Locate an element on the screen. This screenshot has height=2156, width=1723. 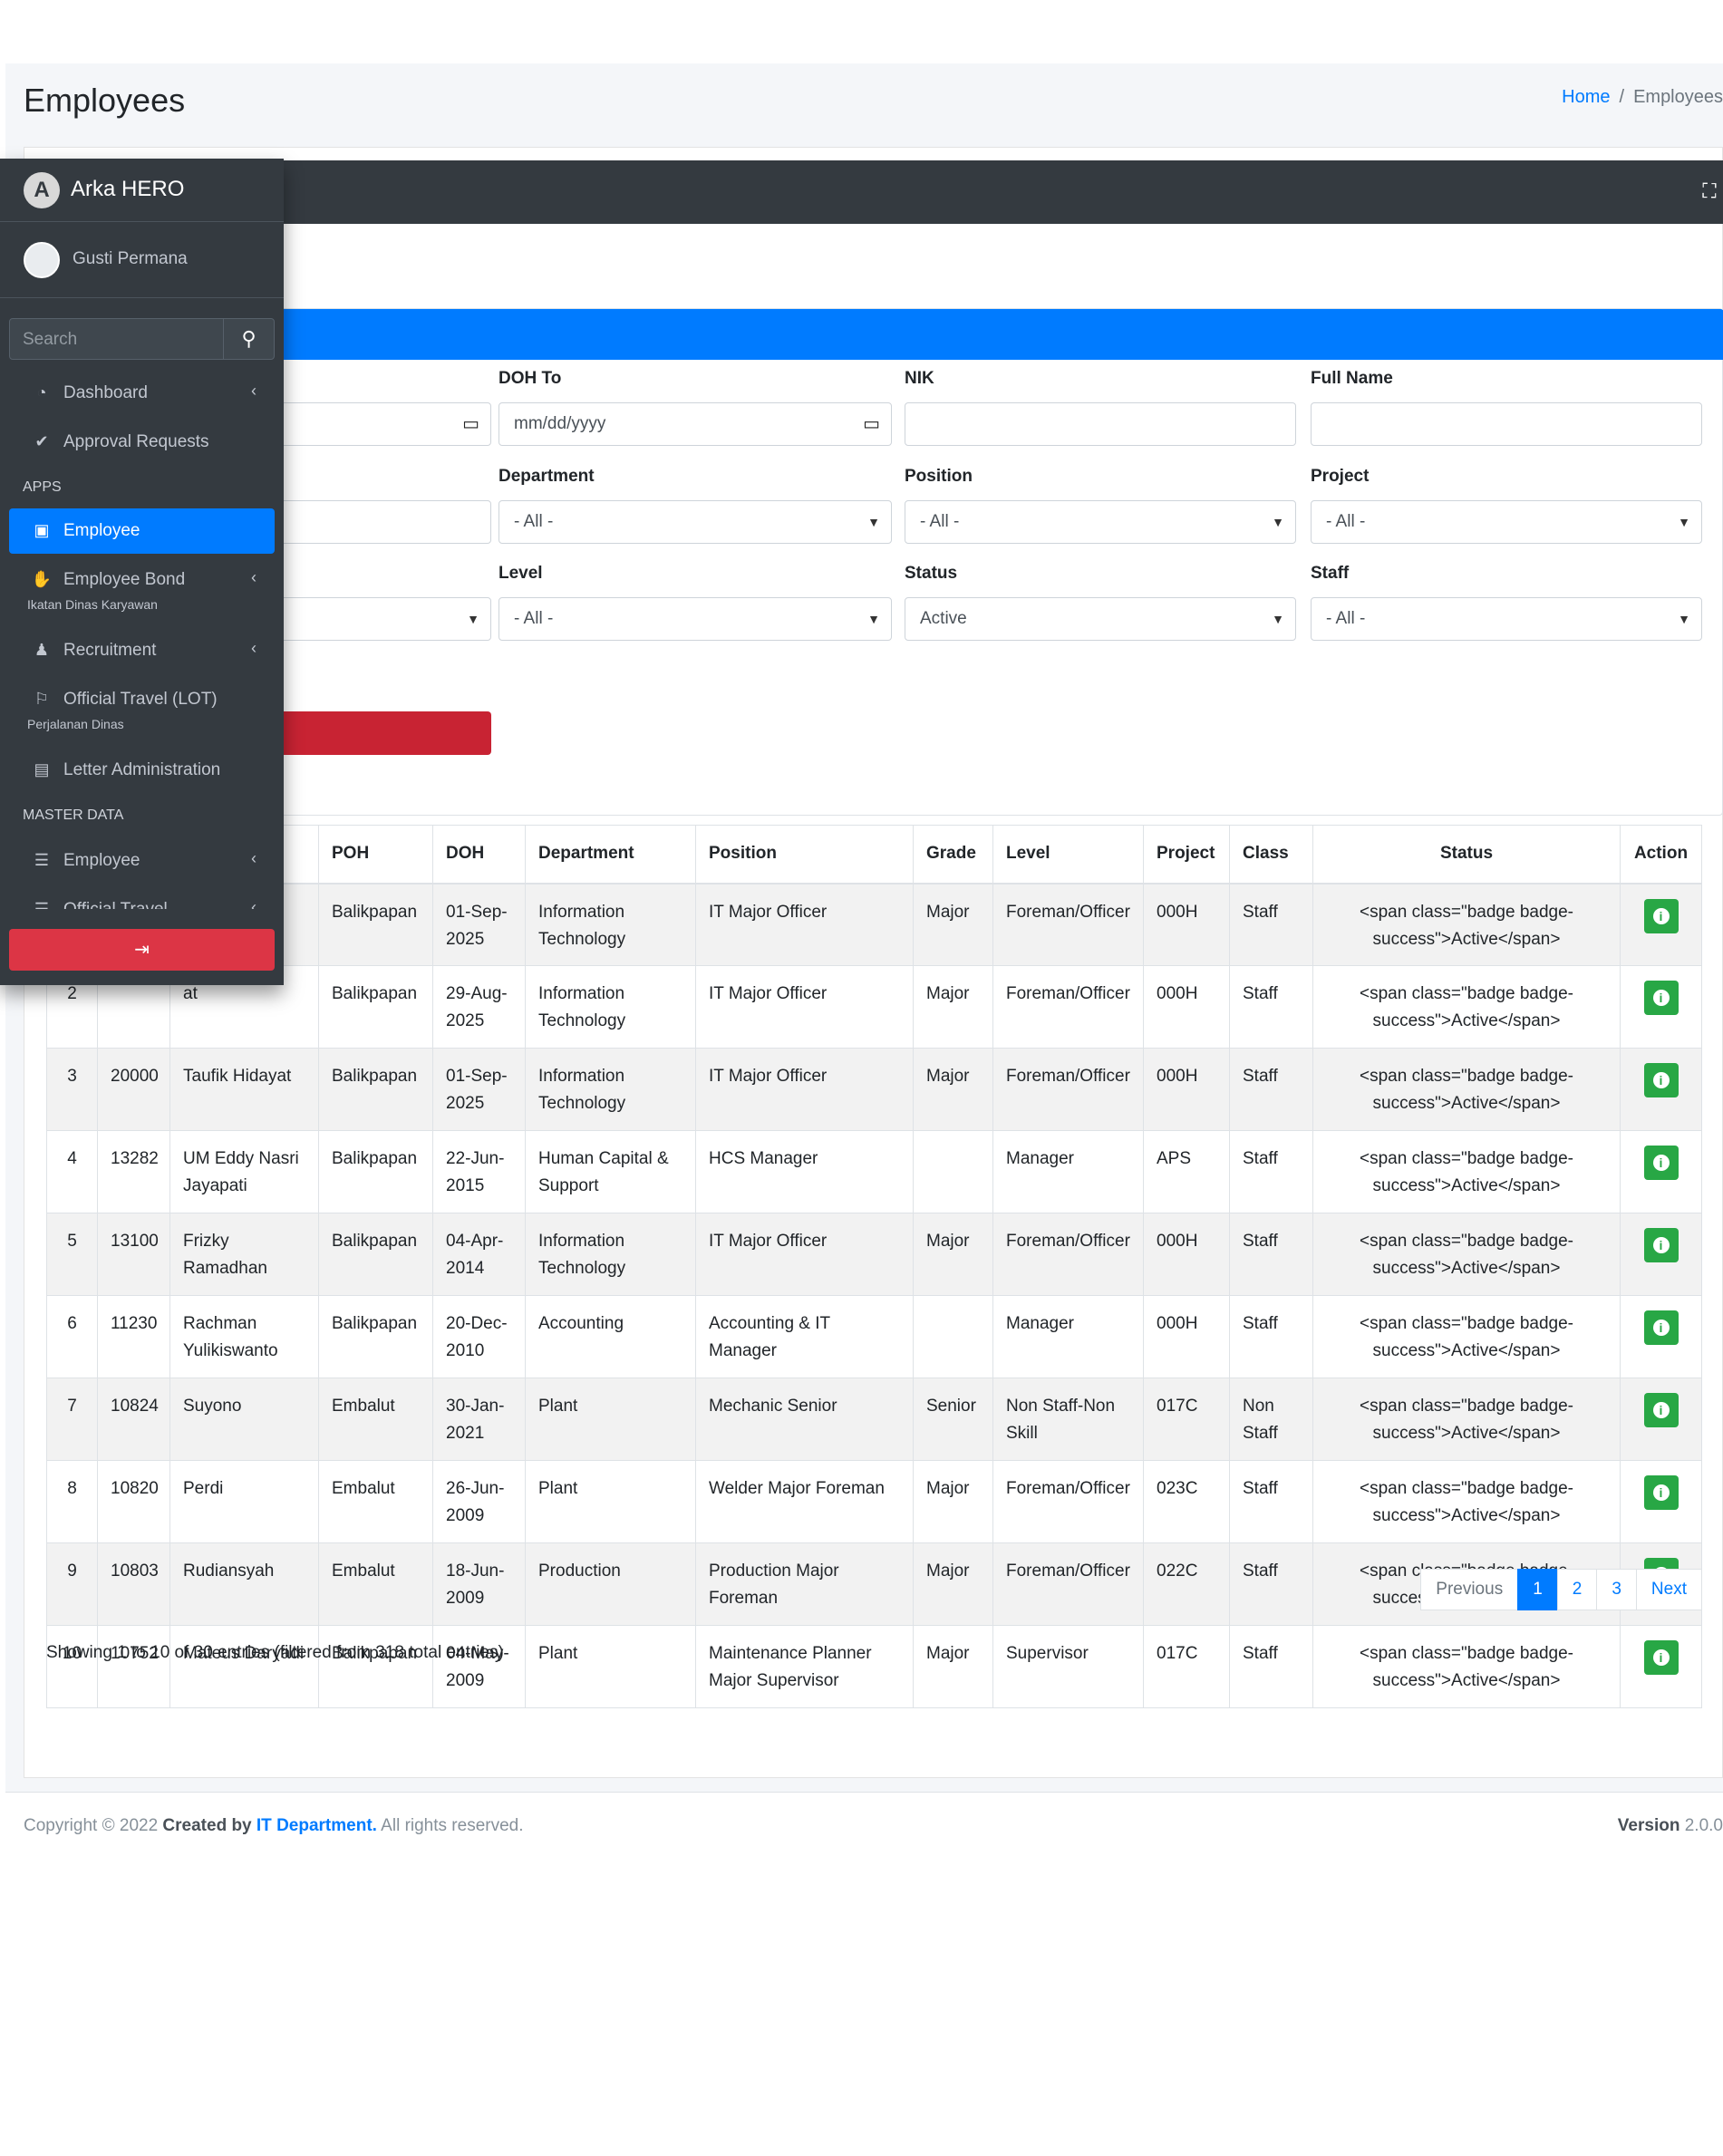
user-panel: Gusti Permana is located at coordinates (142, 260).